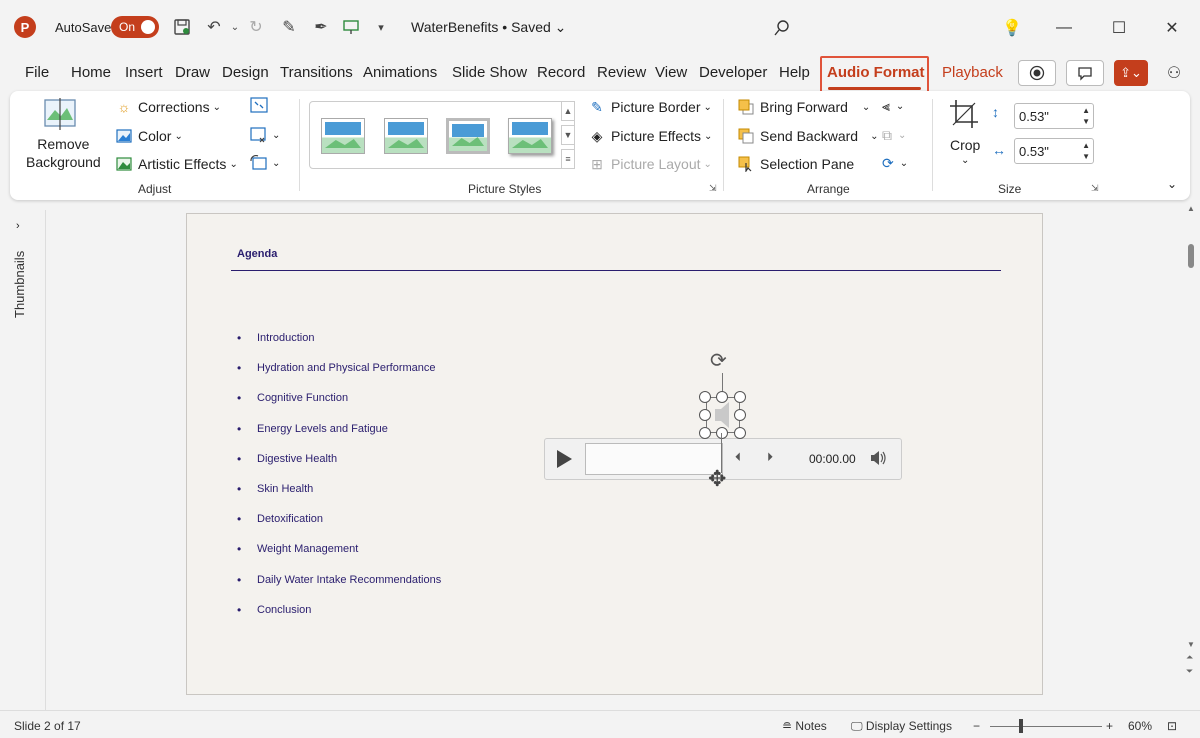 Image resolution: width=1200 pixels, height=738 pixels. Describe the element at coordinates (568, 135) in the screenshot. I see `gallery-scroll-down: ▼` at that location.